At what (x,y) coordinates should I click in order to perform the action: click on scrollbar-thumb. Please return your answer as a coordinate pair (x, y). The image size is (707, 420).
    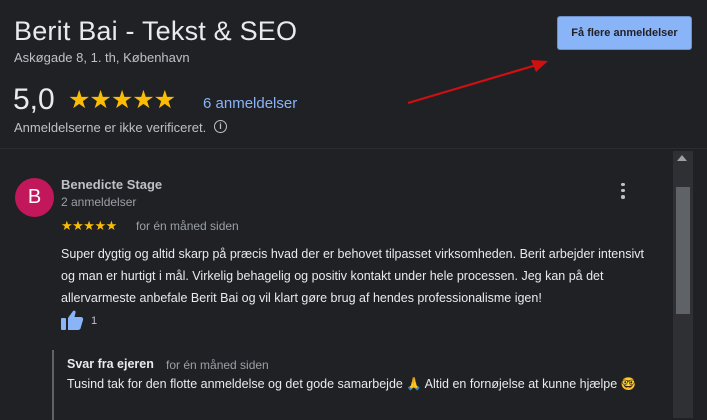
    Looking at the image, I should click on (683, 250).